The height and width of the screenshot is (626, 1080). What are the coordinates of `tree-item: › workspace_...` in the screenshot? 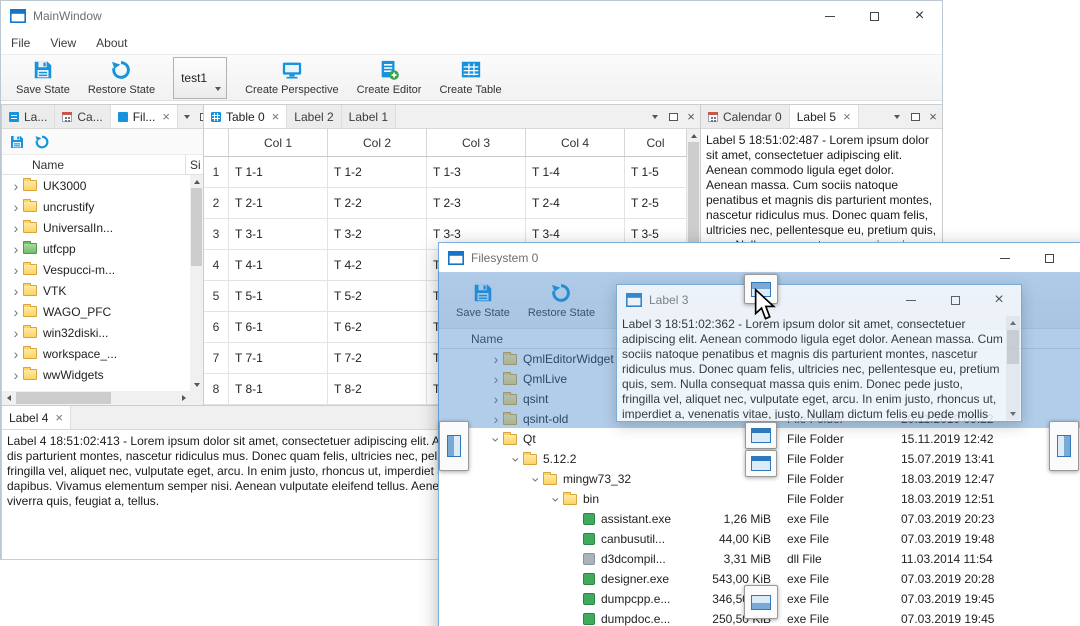 It's located at (102, 353).